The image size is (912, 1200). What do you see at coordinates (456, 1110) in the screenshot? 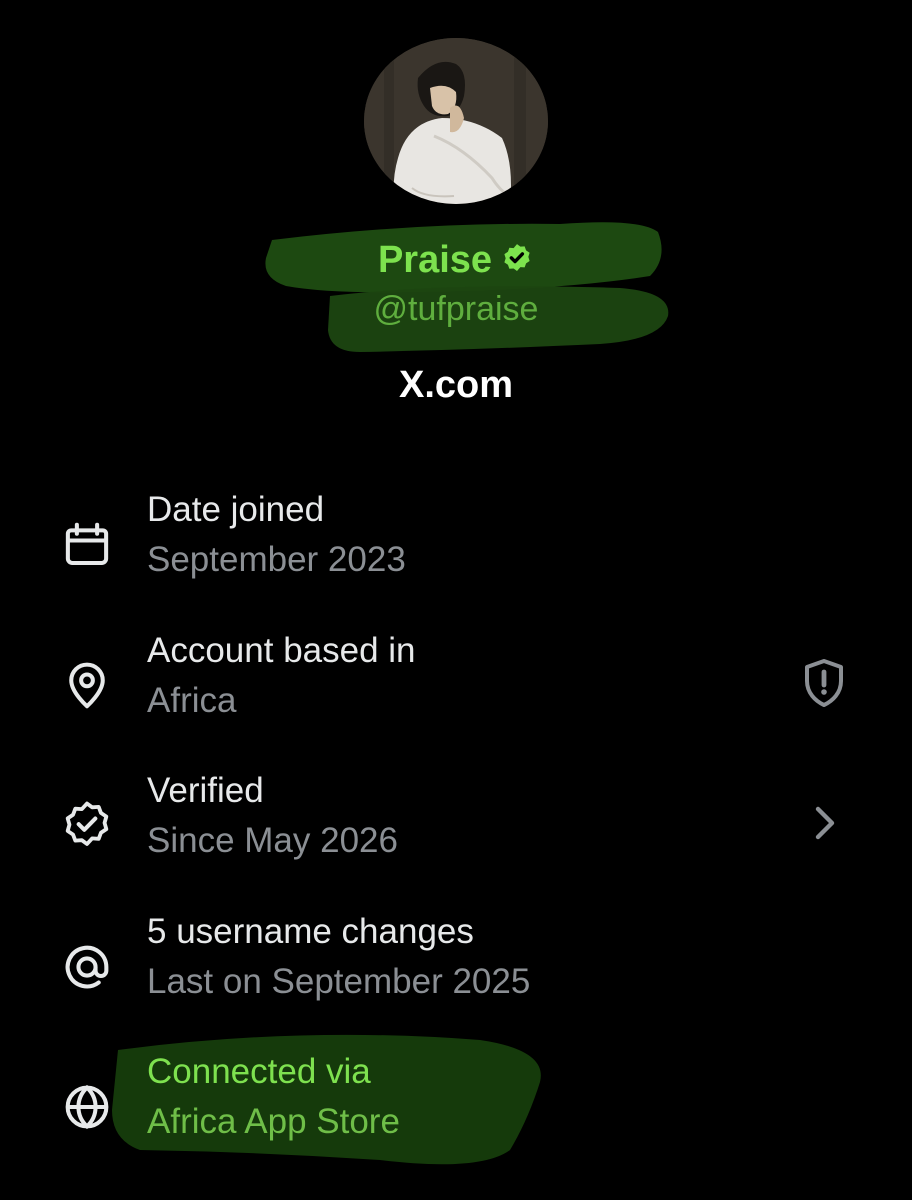
I see `row-connected-via: Connected via Africa App Store` at bounding box center [456, 1110].